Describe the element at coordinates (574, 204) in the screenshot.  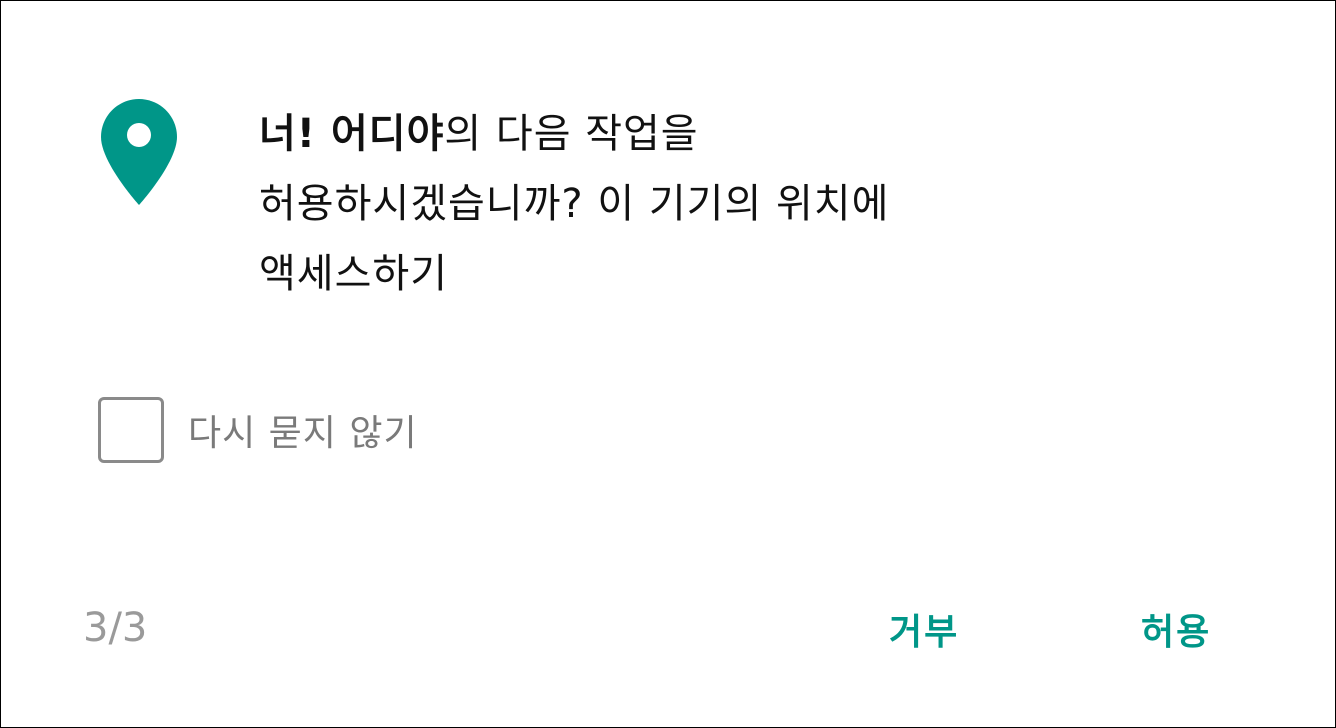
I see `message-line2-text: 허용하시겠습니까? 이 기기의 위치에` at that location.